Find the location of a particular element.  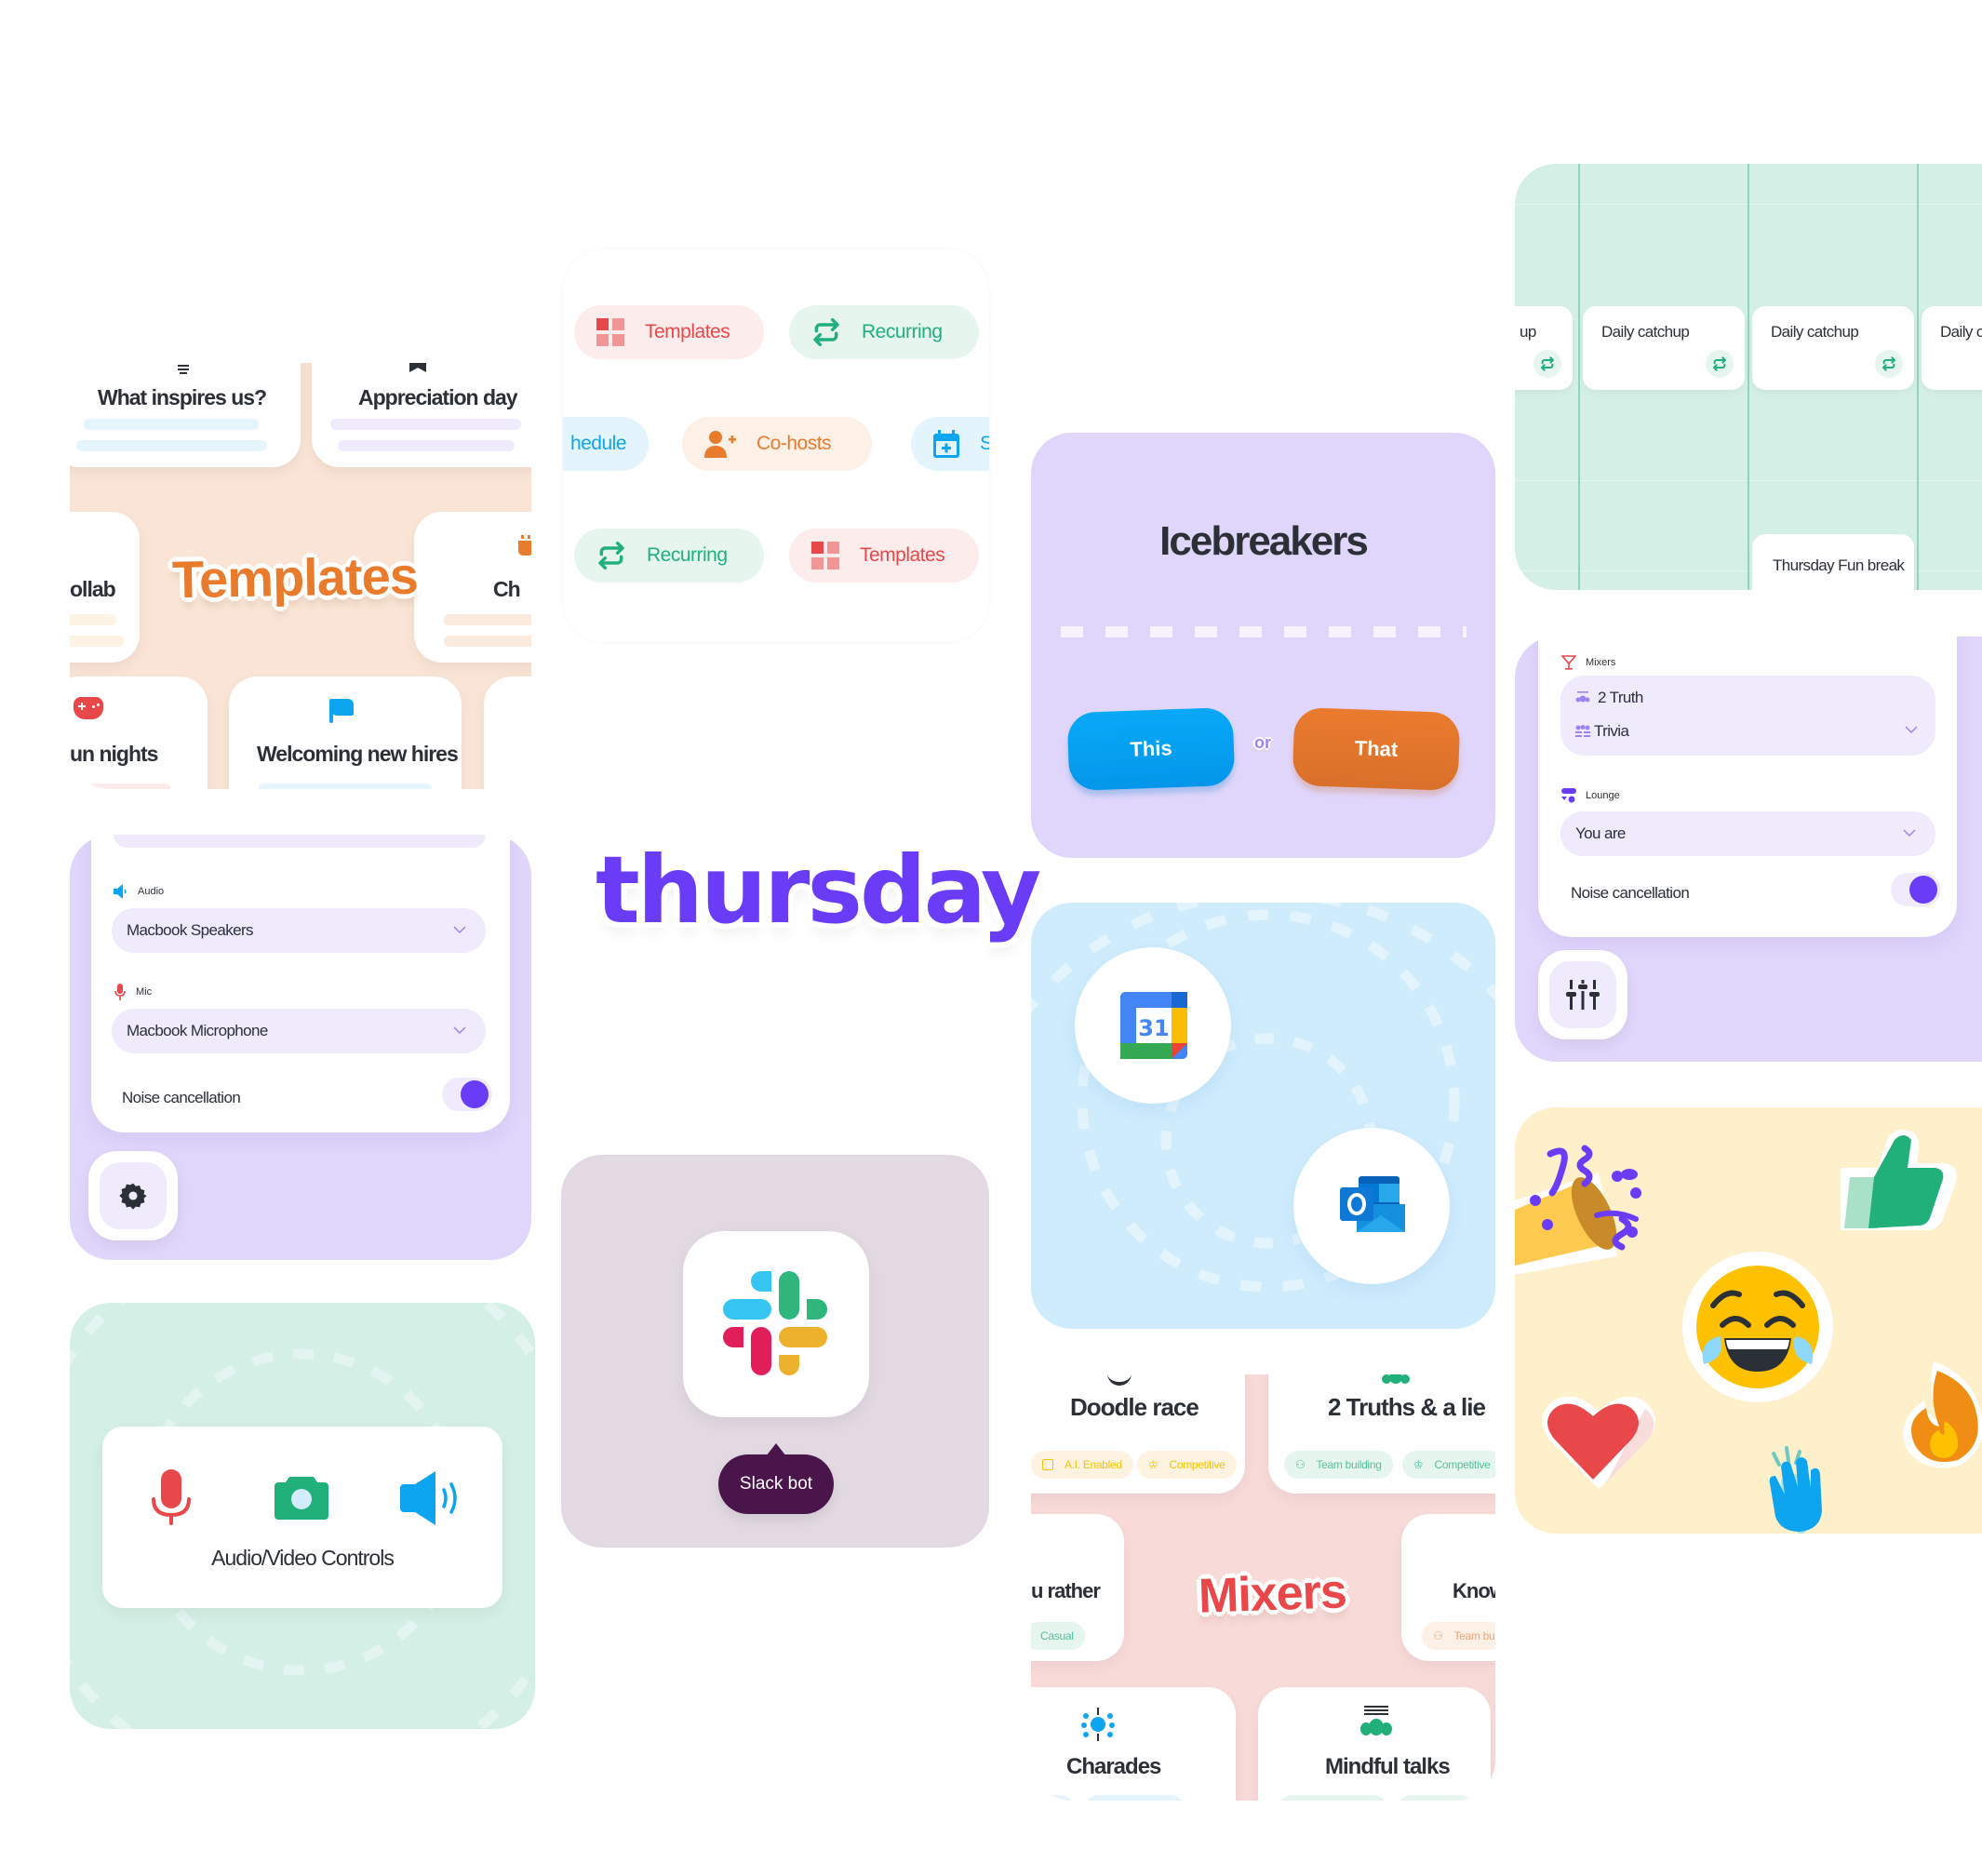

calendar-event: Thursday Fun break is located at coordinates (1833, 562).